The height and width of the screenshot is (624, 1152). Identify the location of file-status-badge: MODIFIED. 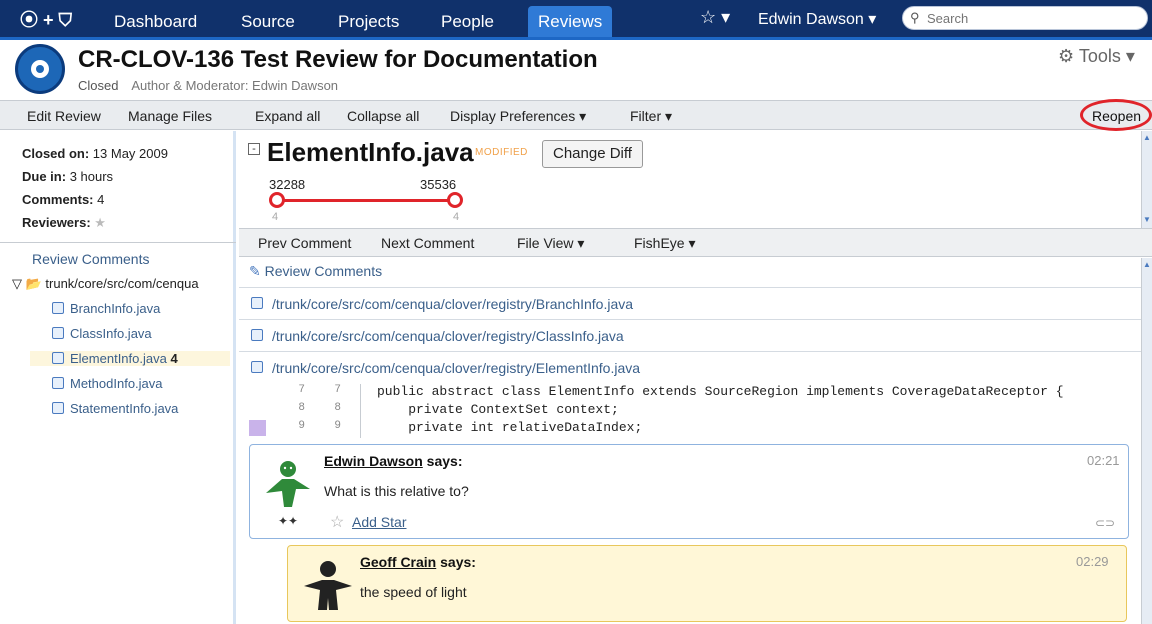
(501, 152).